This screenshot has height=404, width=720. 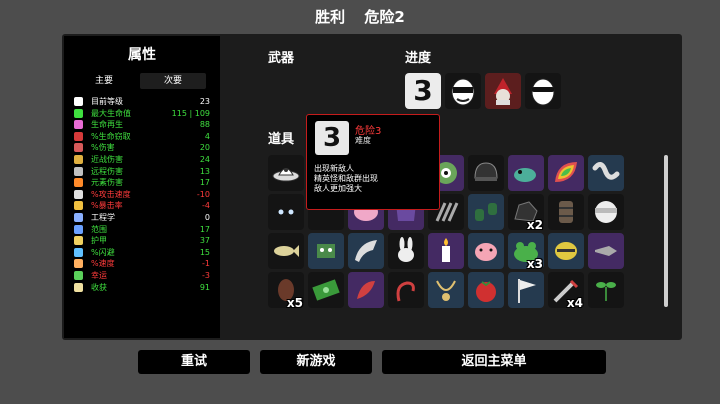 I want to click on stat-name: 近战伤害, so click(x=107, y=159).